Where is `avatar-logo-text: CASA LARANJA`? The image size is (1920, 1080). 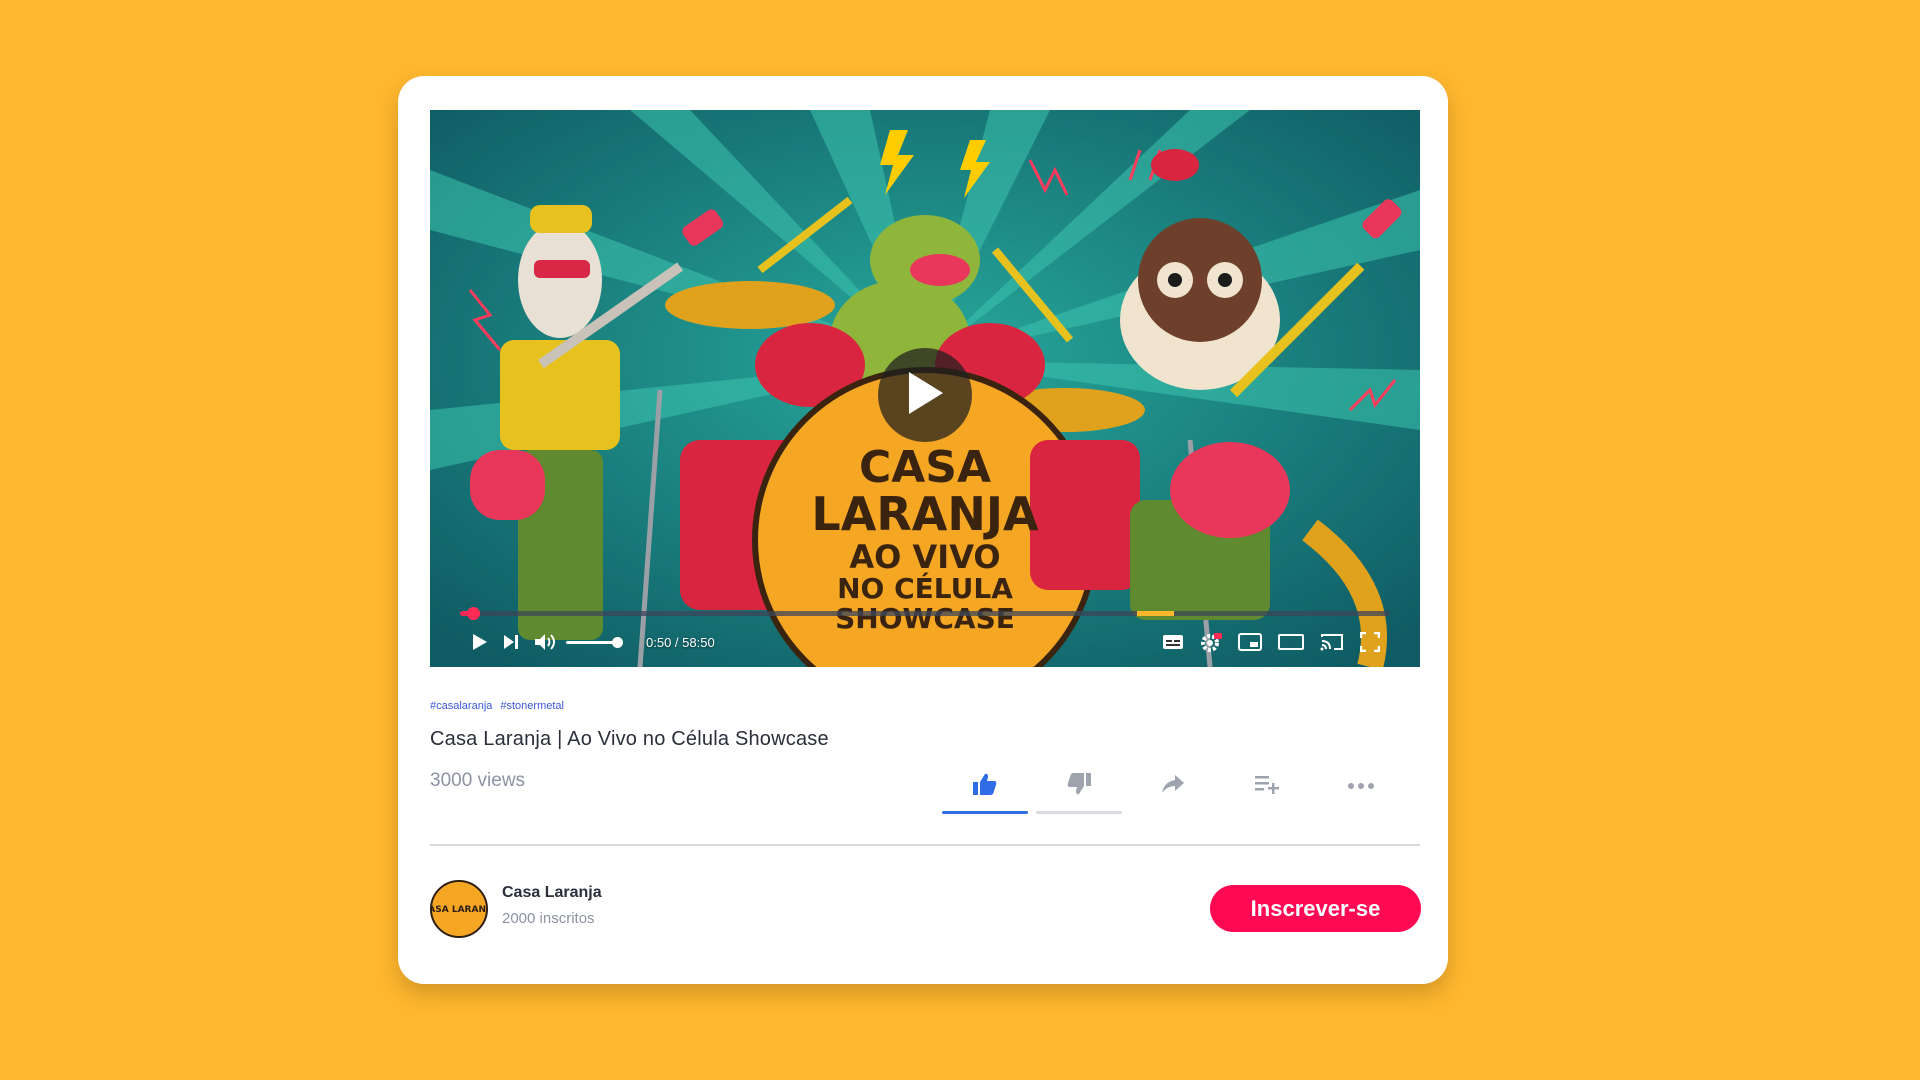 avatar-logo-text: CASA LARANJA is located at coordinates (459, 910).